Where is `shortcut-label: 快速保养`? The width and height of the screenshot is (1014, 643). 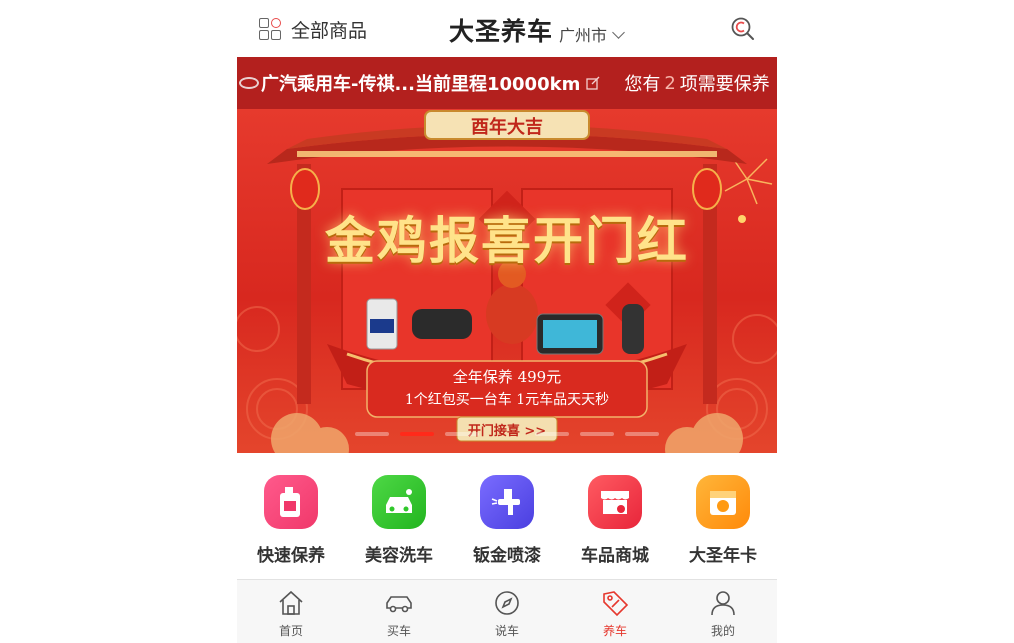 shortcut-label: 快速保养 is located at coordinates (291, 556).